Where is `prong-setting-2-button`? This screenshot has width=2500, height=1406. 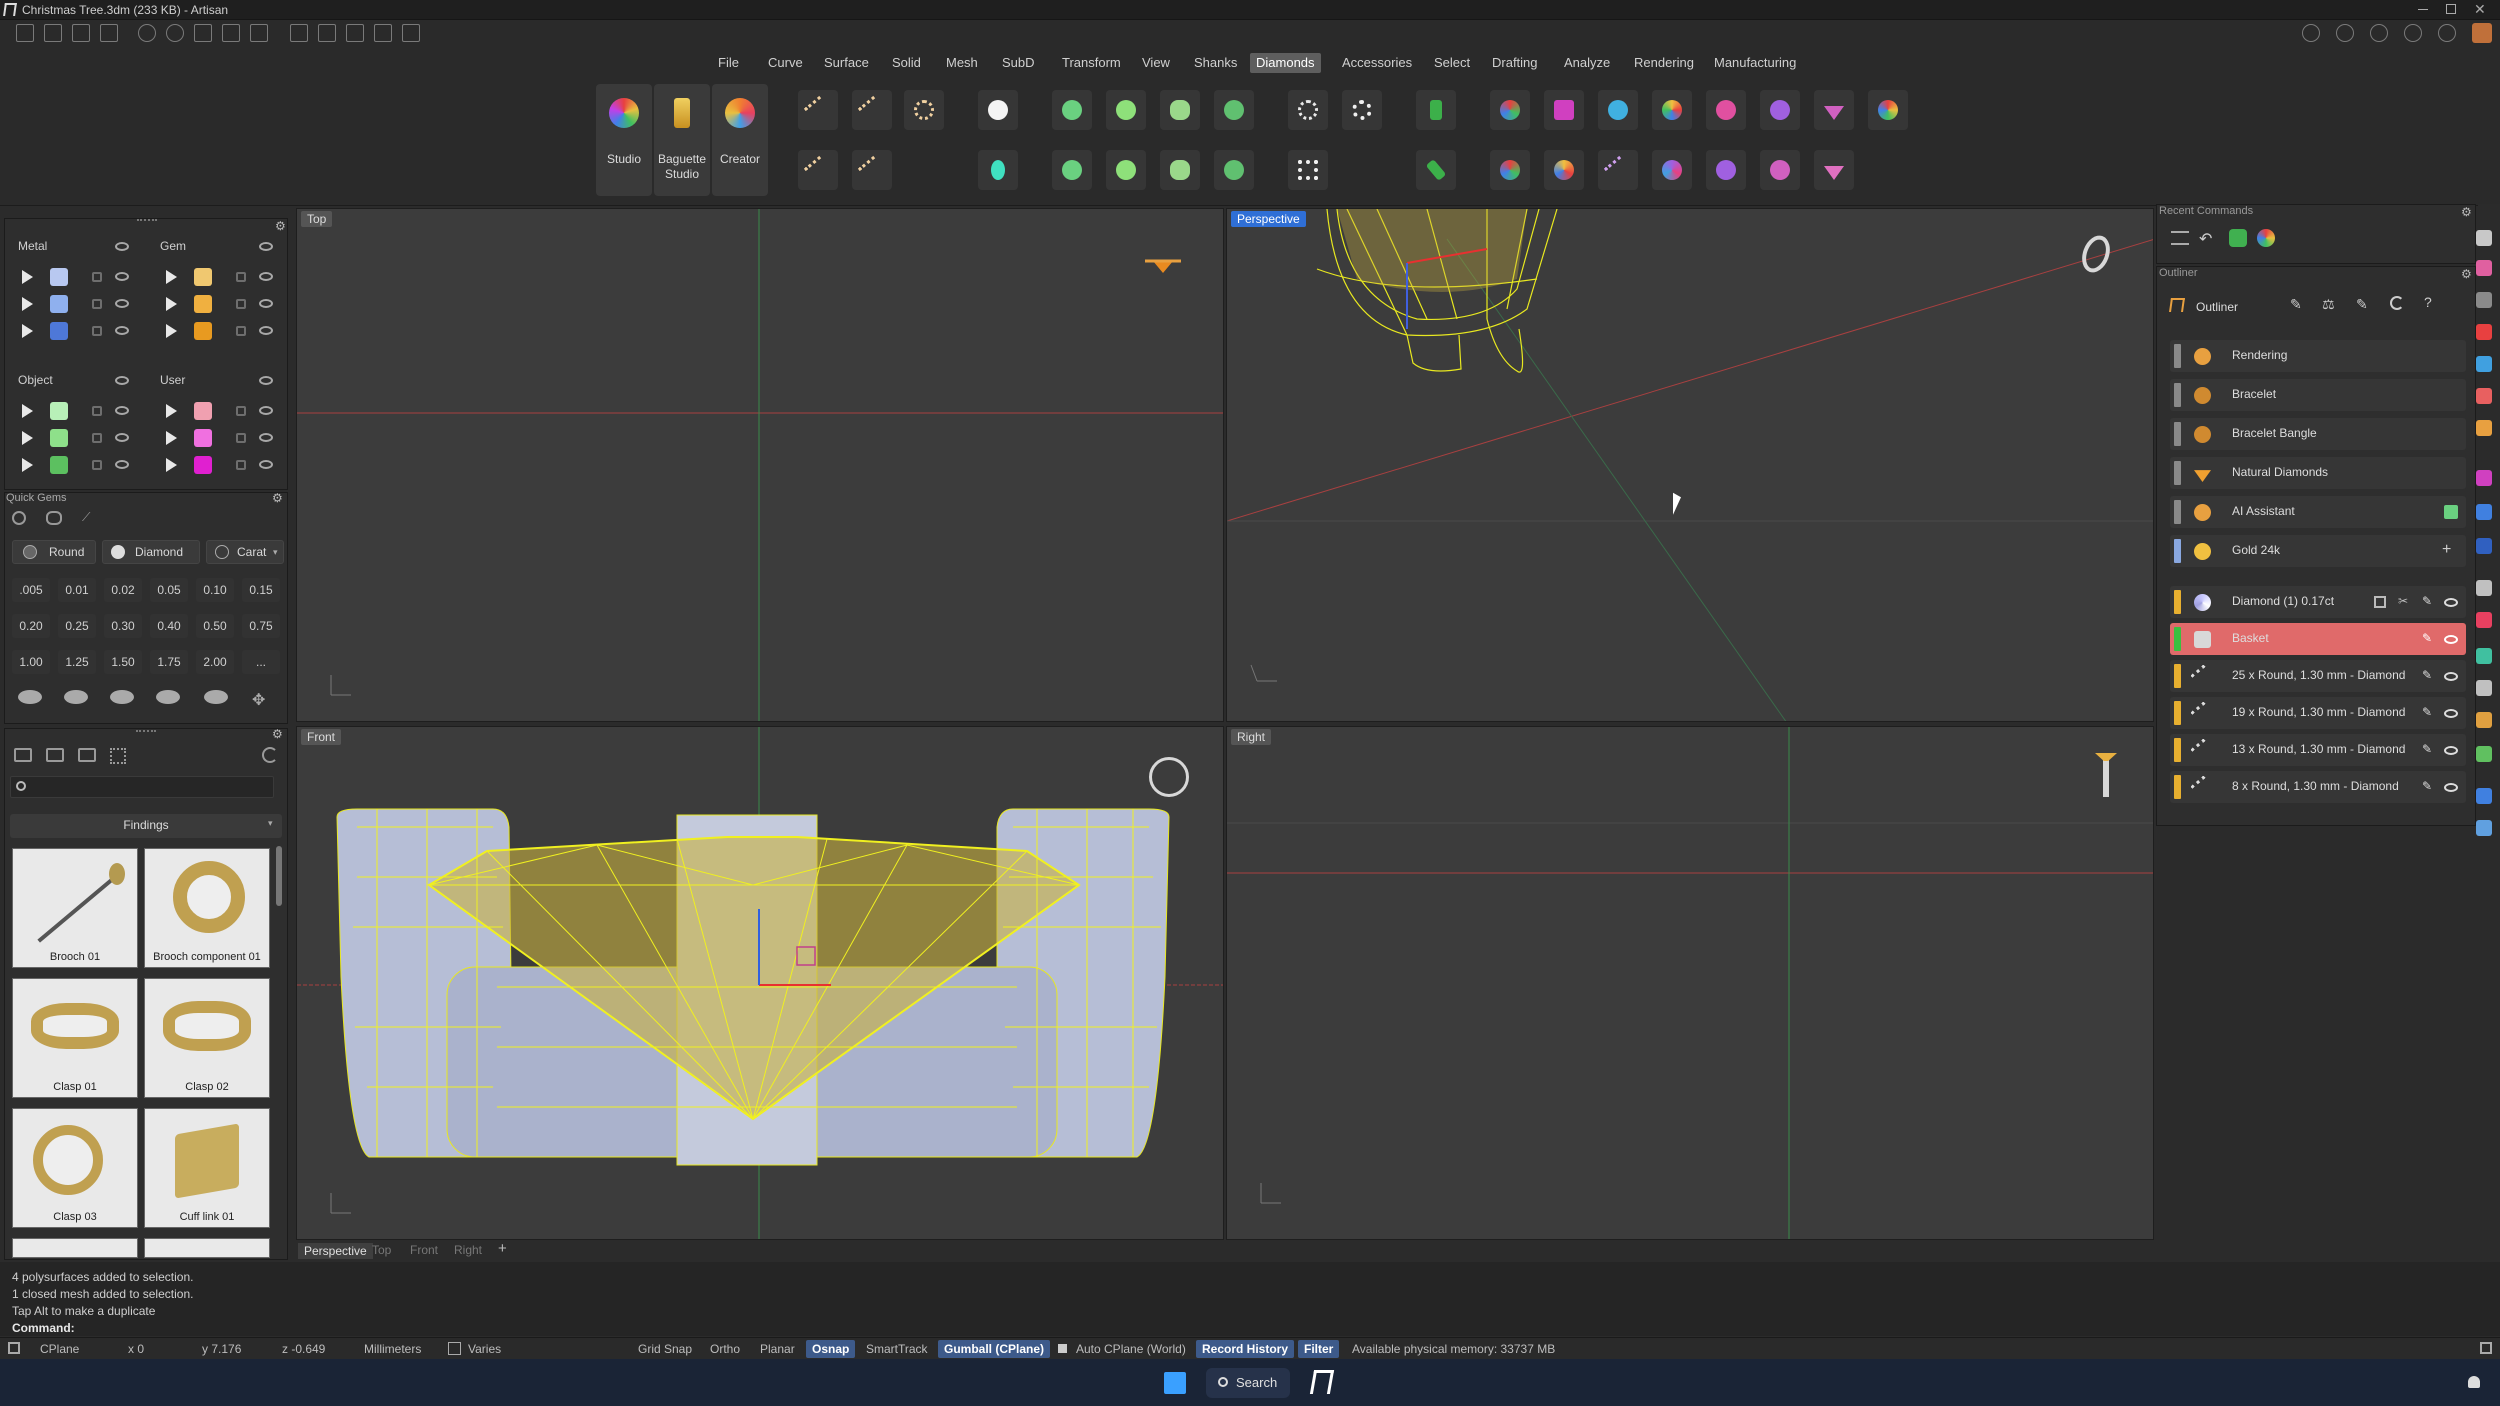 prong-setting-2-button is located at coordinates (1072, 170).